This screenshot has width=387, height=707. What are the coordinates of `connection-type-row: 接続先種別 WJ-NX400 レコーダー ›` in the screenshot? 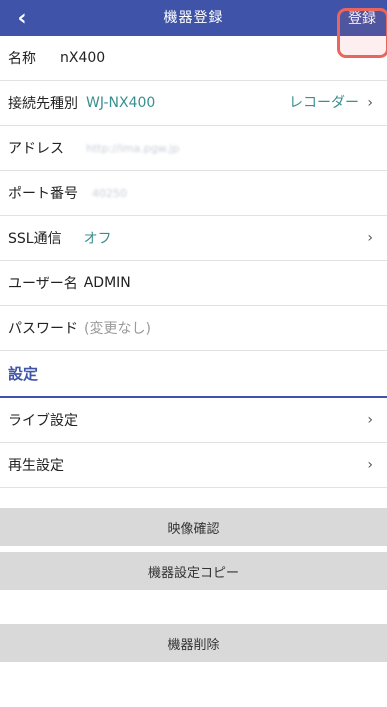 It's located at (193, 103).